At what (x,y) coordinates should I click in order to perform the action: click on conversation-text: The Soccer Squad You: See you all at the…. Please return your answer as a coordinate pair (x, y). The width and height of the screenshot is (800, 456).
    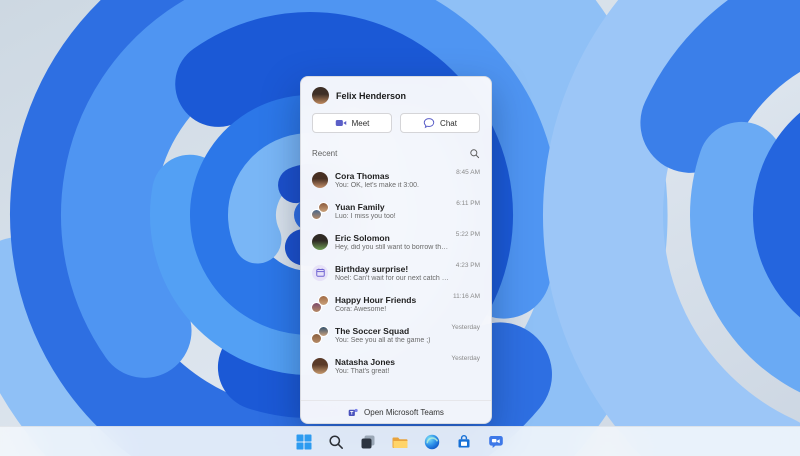
    Looking at the image, I should click on (389, 335).